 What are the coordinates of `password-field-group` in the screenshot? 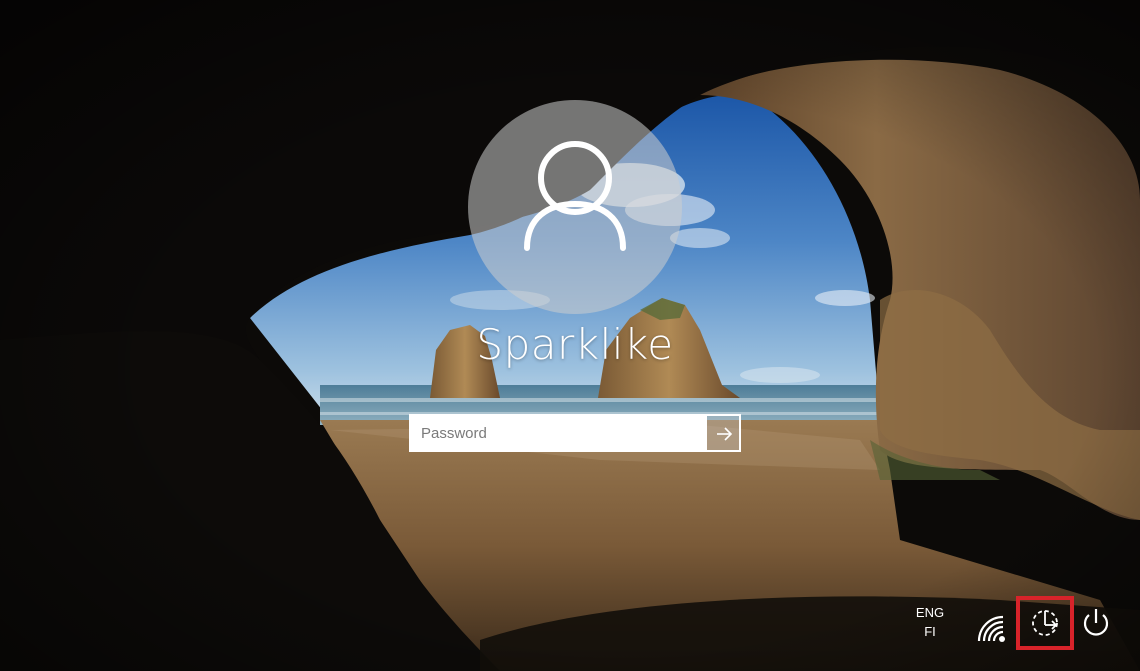 It's located at (575, 433).